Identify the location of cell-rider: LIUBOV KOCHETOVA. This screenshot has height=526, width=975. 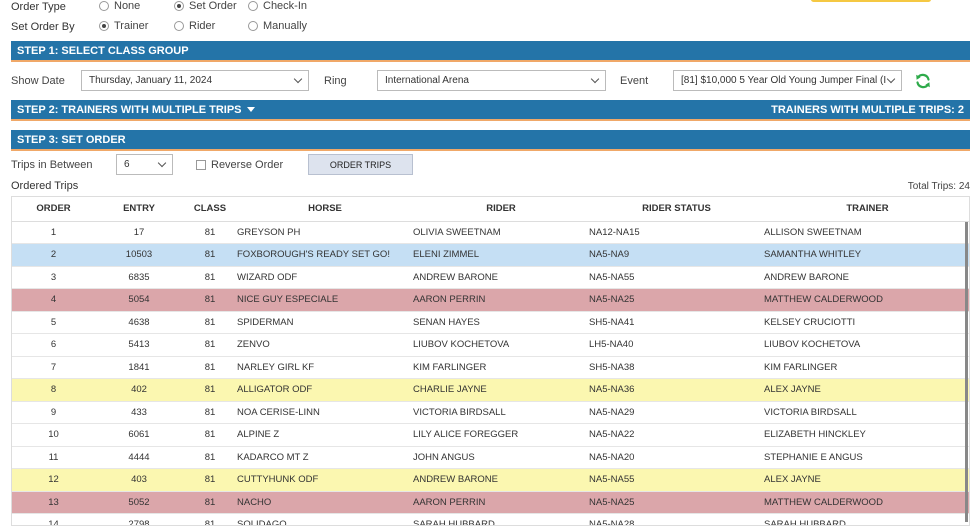
(501, 345).